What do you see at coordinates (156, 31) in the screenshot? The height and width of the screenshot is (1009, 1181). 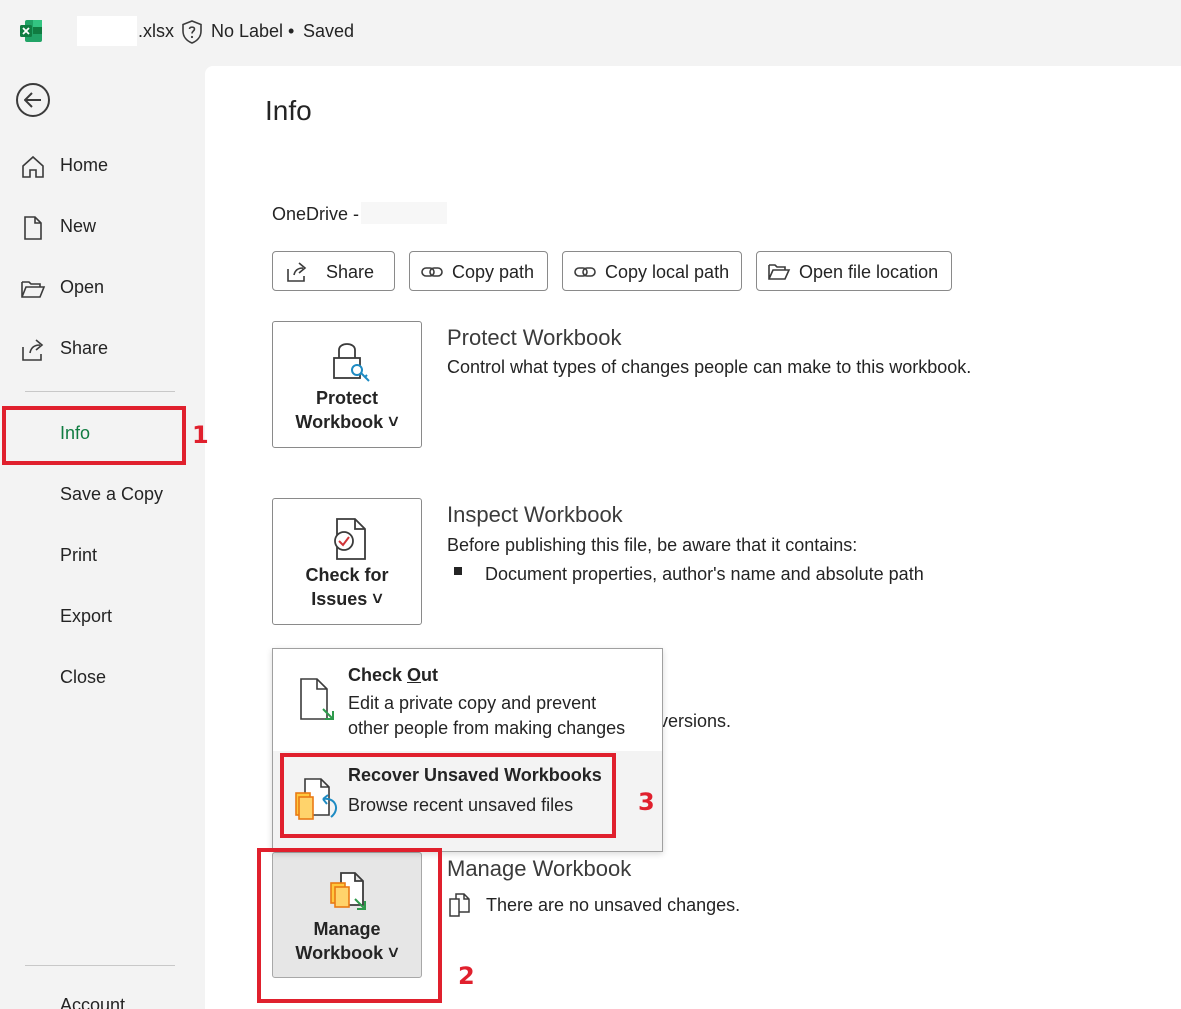 I see `file-extension: .xlsx` at bounding box center [156, 31].